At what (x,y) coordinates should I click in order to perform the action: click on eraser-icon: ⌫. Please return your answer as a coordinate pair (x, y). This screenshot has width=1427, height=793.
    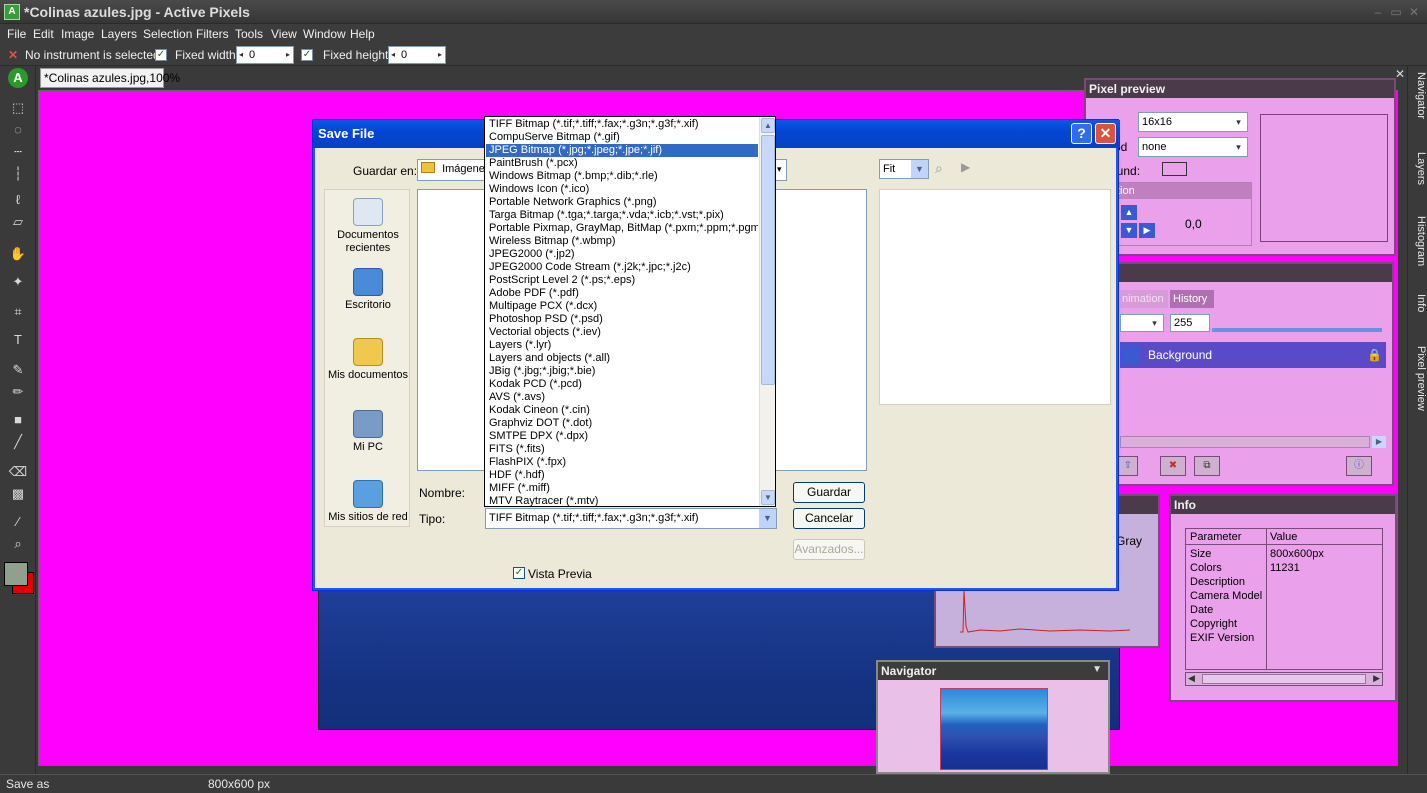
    Looking at the image, I should click on (18, 472).